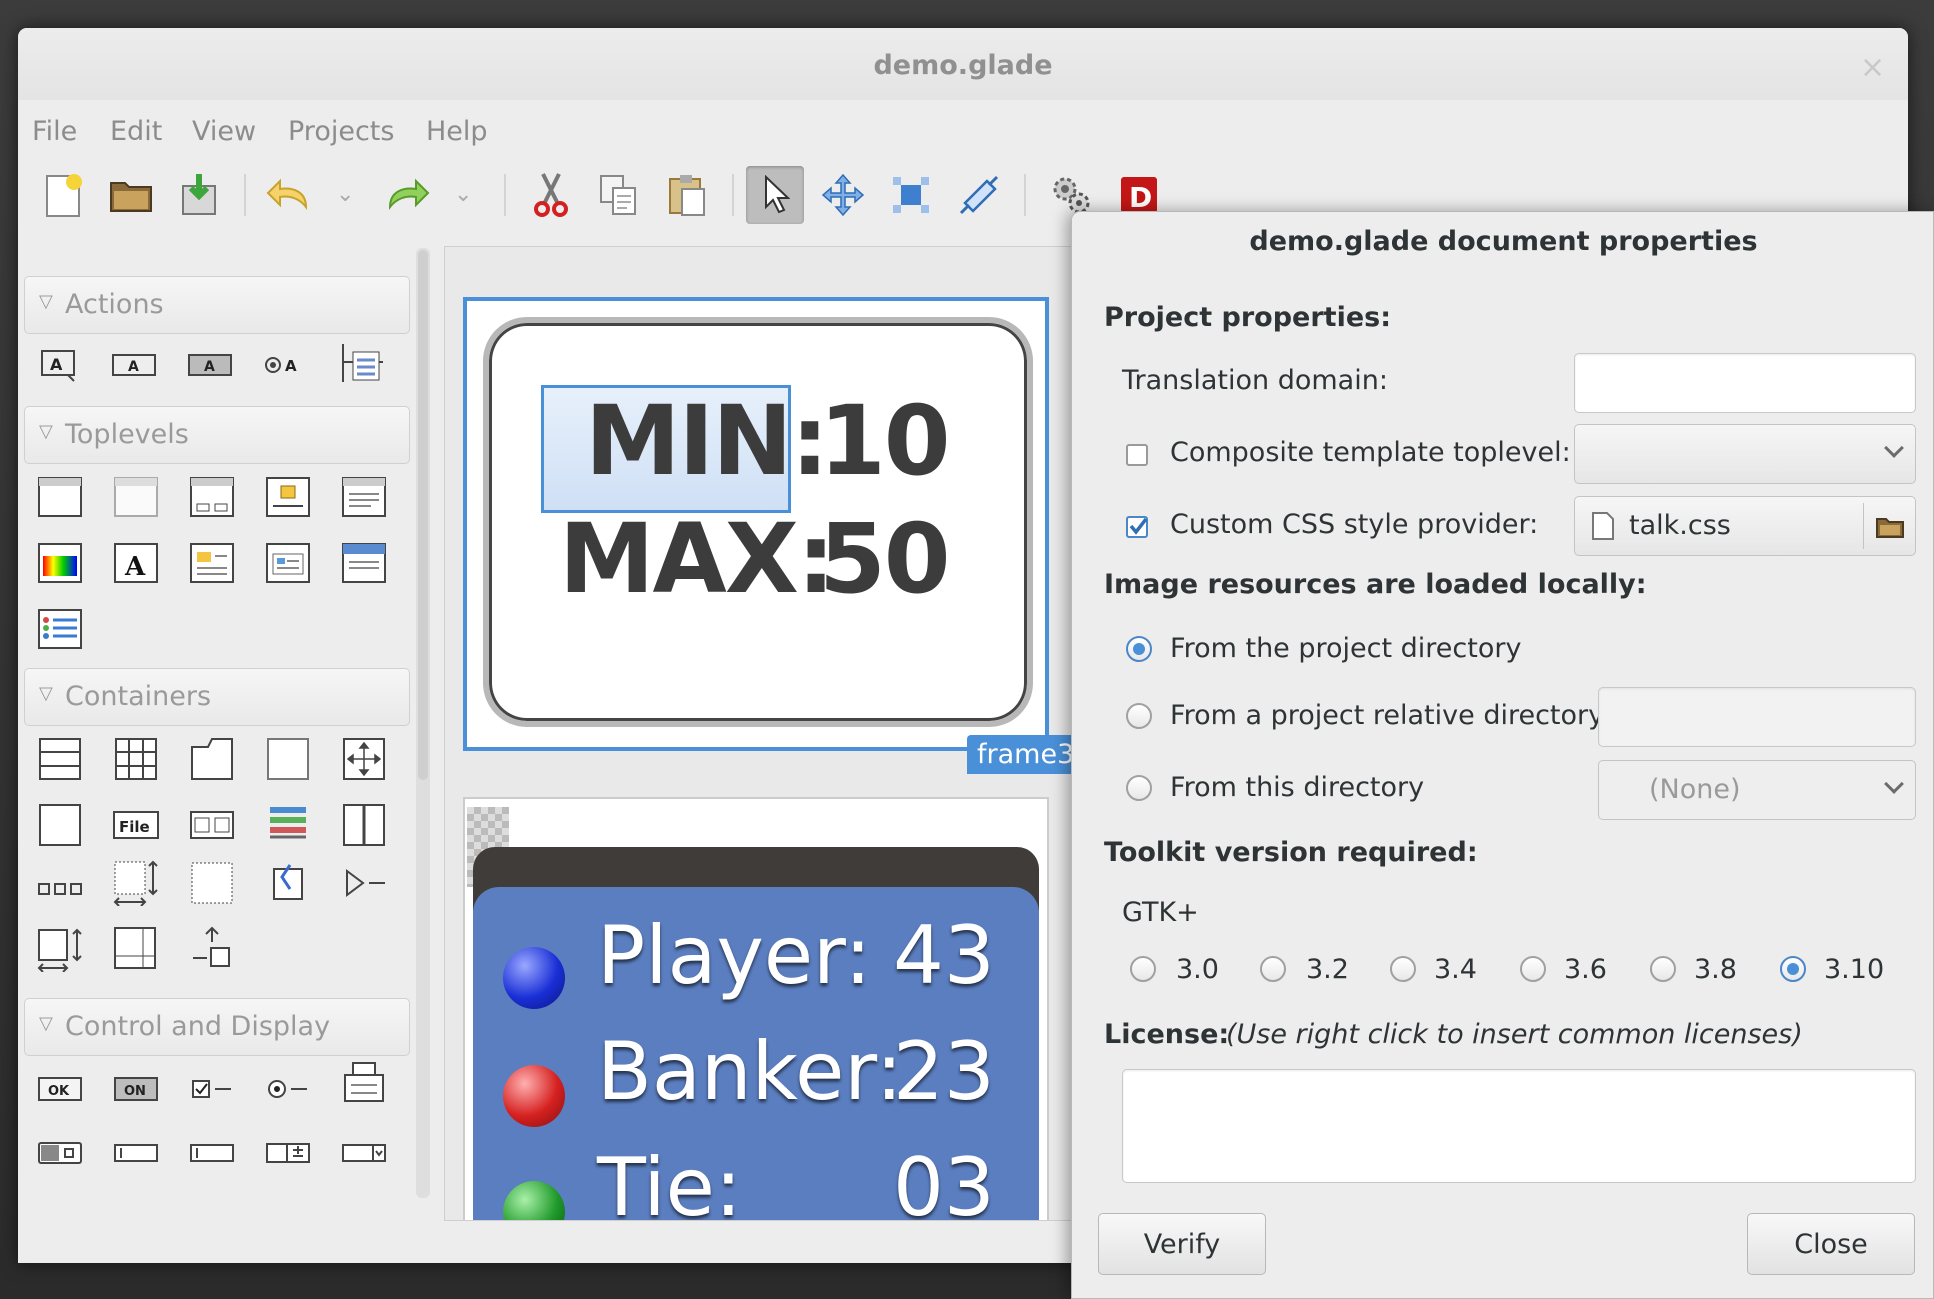 Image resolution: width=1934 pixels, height=1299 pixels. What do you see at coordinates (1745, 454) in the screenshot?
I see `composite-template-combo` at bounding box center [1745, 454].